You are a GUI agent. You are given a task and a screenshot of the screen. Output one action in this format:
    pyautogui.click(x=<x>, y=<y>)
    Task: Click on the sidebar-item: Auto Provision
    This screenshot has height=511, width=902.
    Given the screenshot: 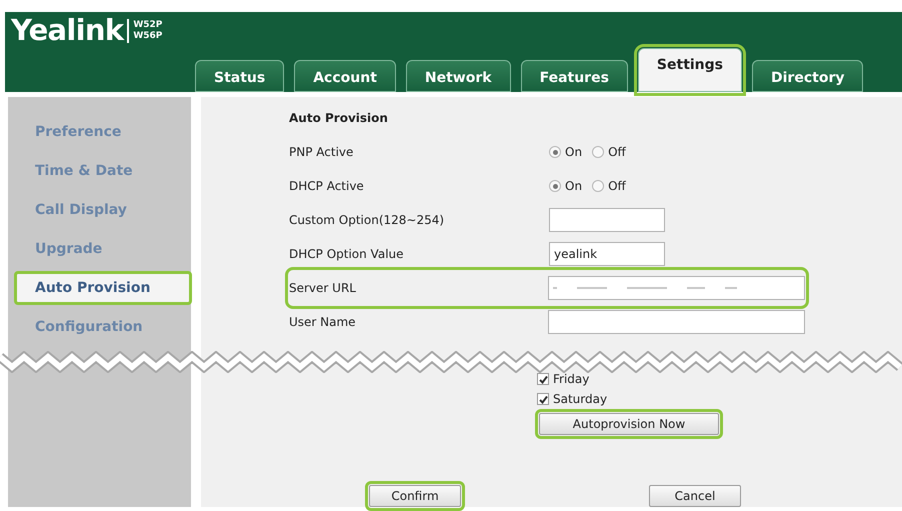 What is the action you would take?
    pyautogui.click(x=103, y=288)
    